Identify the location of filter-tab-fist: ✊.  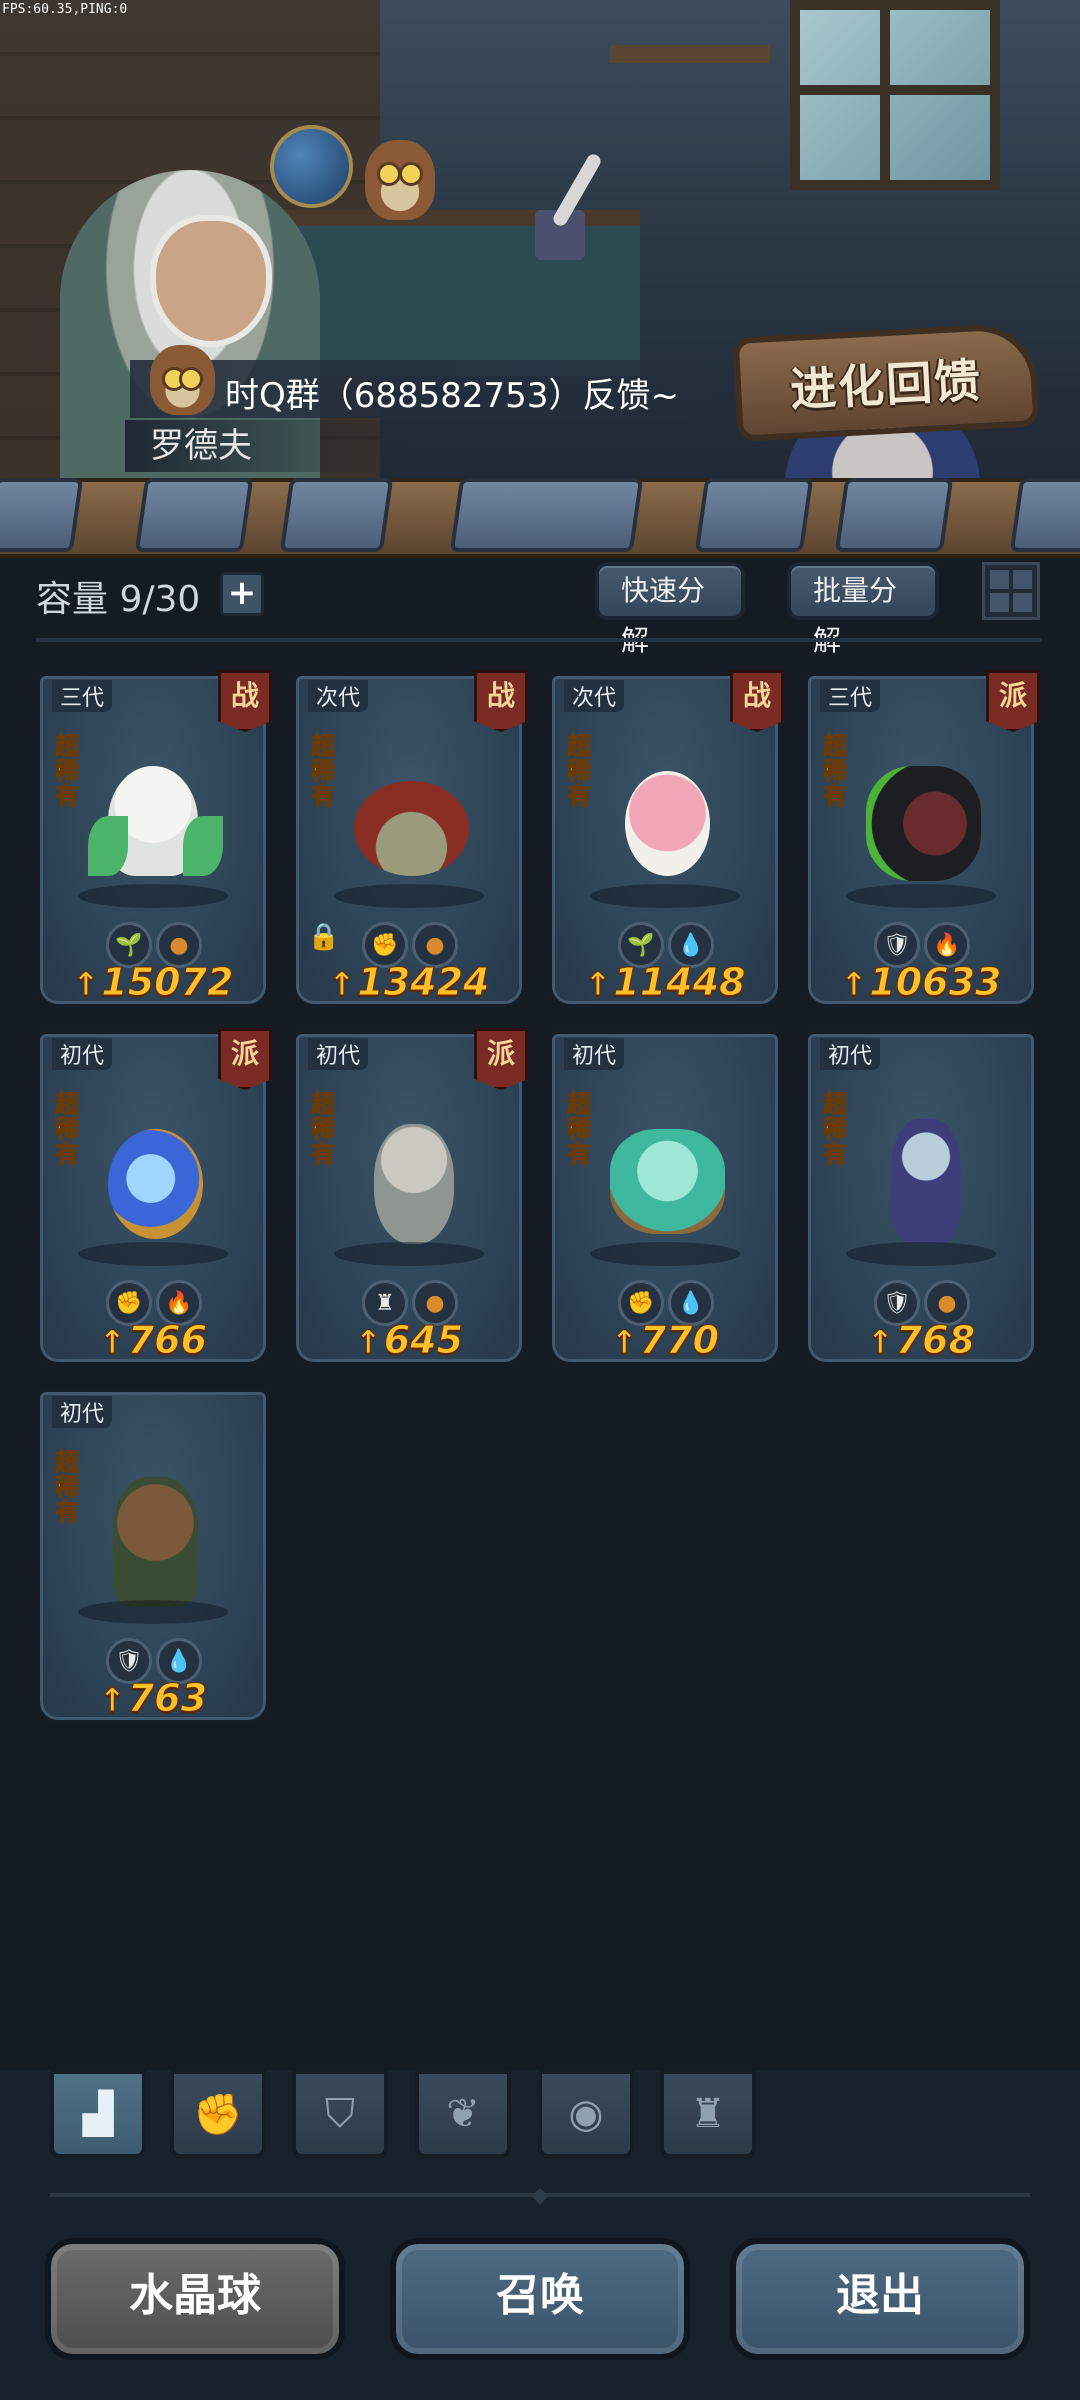
(218, 2114).